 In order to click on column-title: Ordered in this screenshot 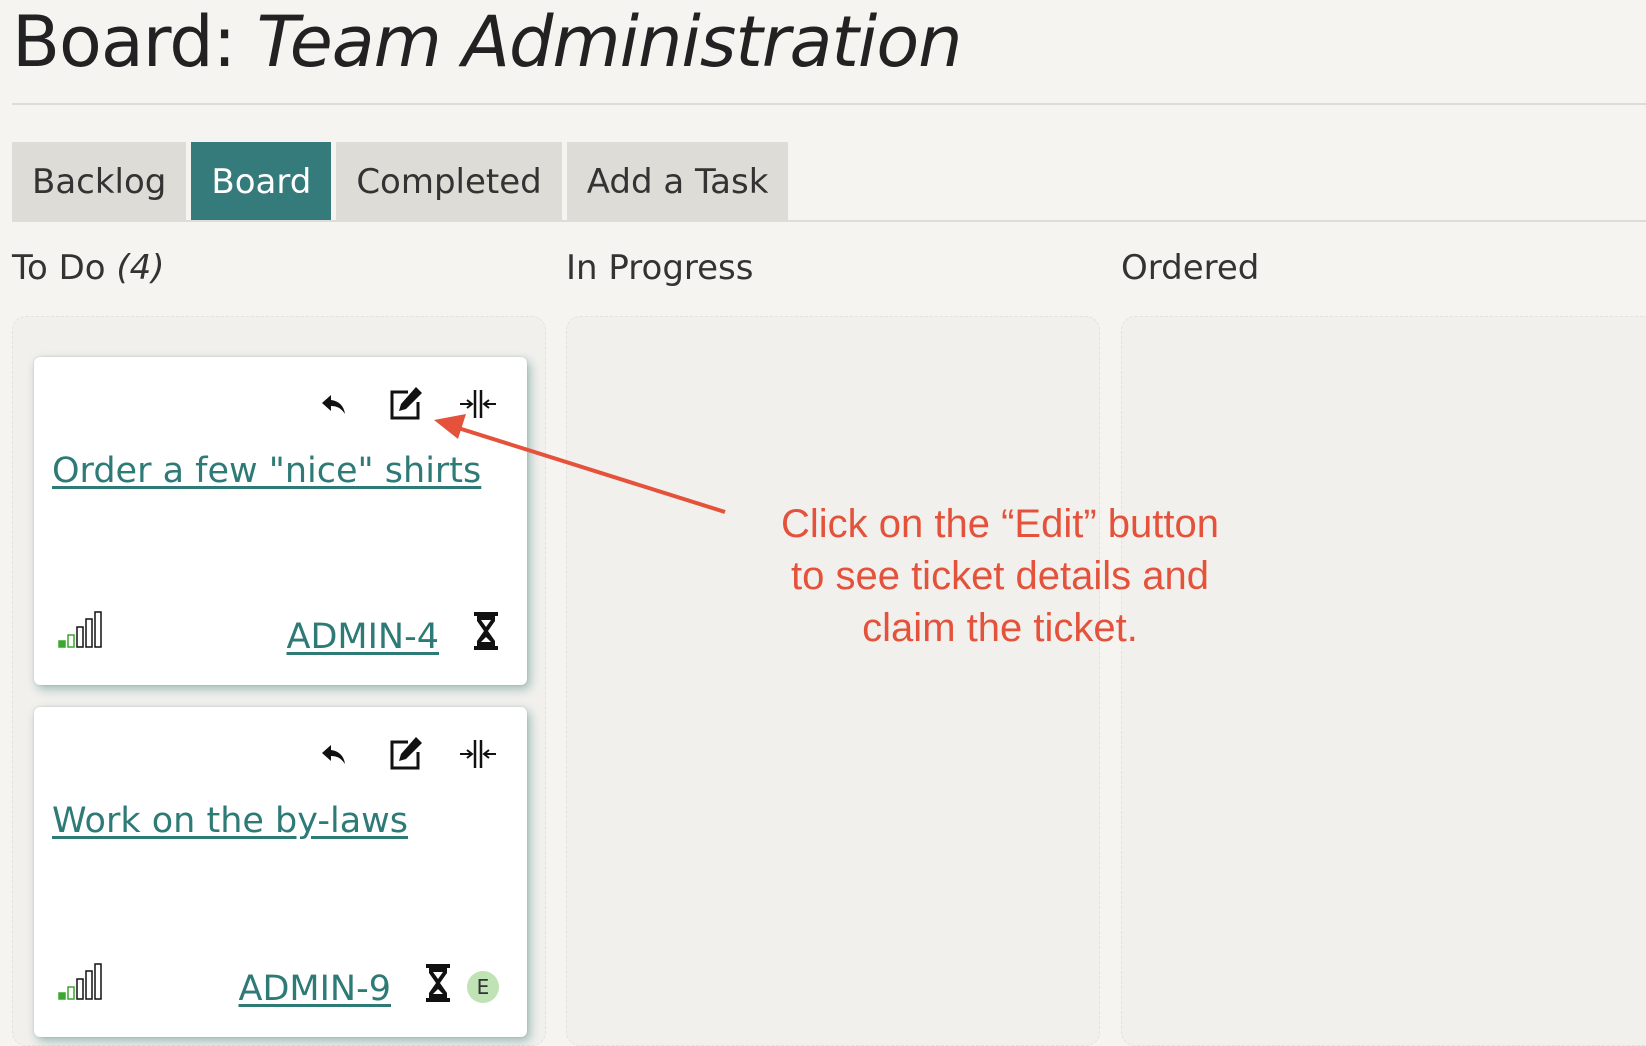, I will do `click(1190, 268)`.